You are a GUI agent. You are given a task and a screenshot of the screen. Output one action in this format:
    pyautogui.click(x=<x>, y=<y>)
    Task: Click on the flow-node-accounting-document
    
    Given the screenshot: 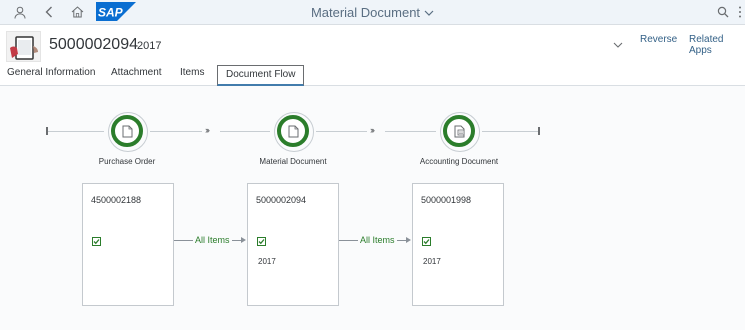 What is the action you would take?
    pyautogui.click(x=460, y=132)
    